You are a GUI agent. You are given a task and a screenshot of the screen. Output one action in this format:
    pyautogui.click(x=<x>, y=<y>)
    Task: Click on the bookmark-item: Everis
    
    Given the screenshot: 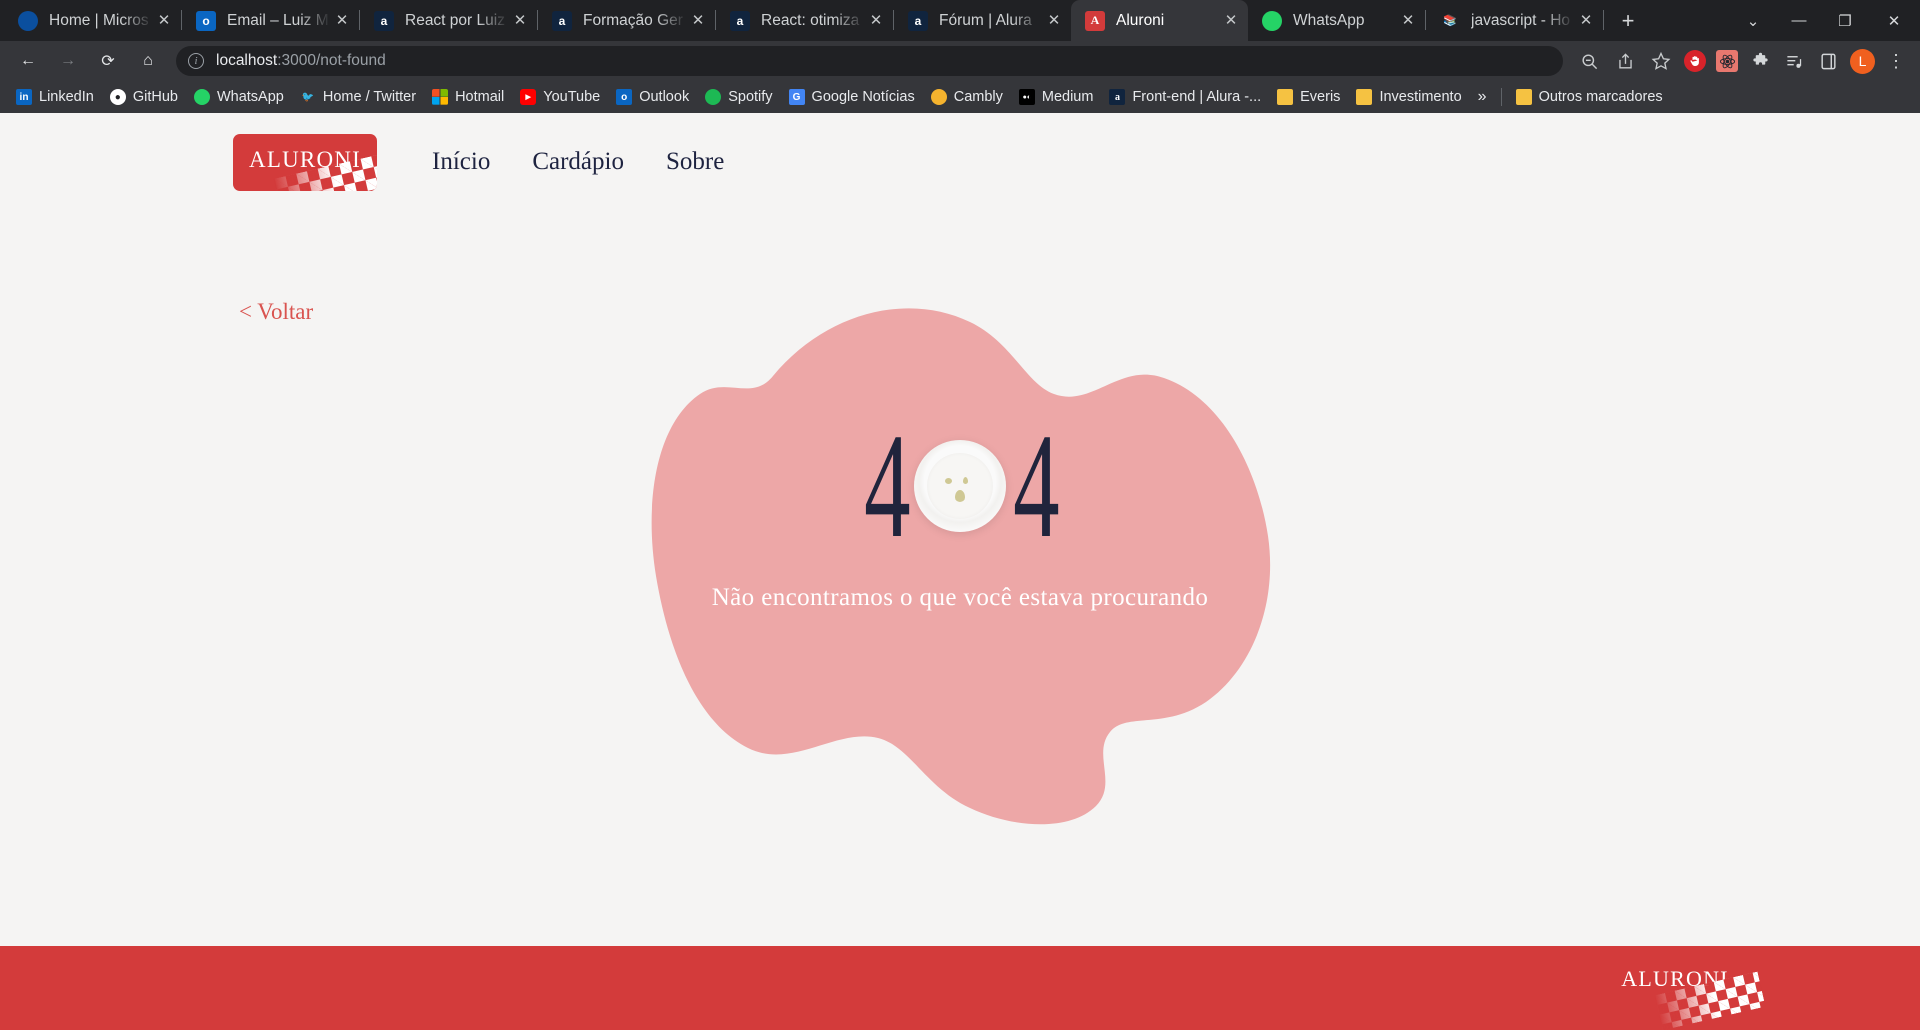 What is the action you would take?
    pyautogui.click(x=1308, y=97)
    